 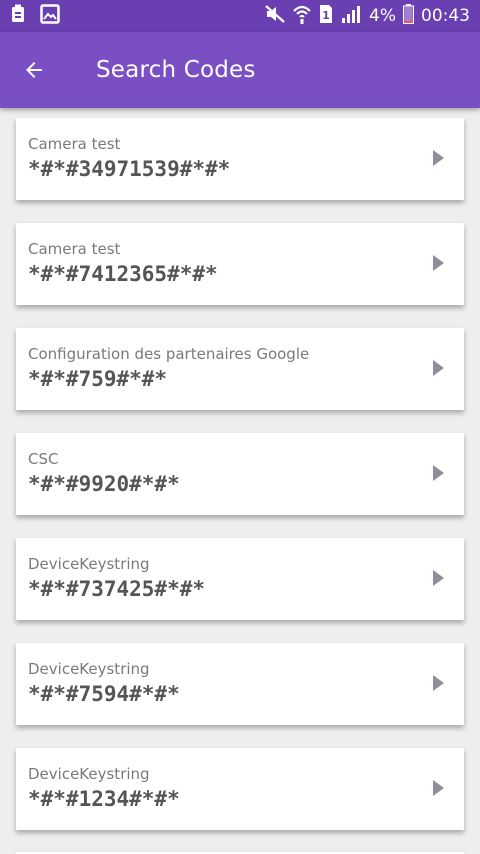 What do you see at coordinates (176, 70) in the screenshot?
I see `page-title: Search Codes` at bounding box center [176, 70].